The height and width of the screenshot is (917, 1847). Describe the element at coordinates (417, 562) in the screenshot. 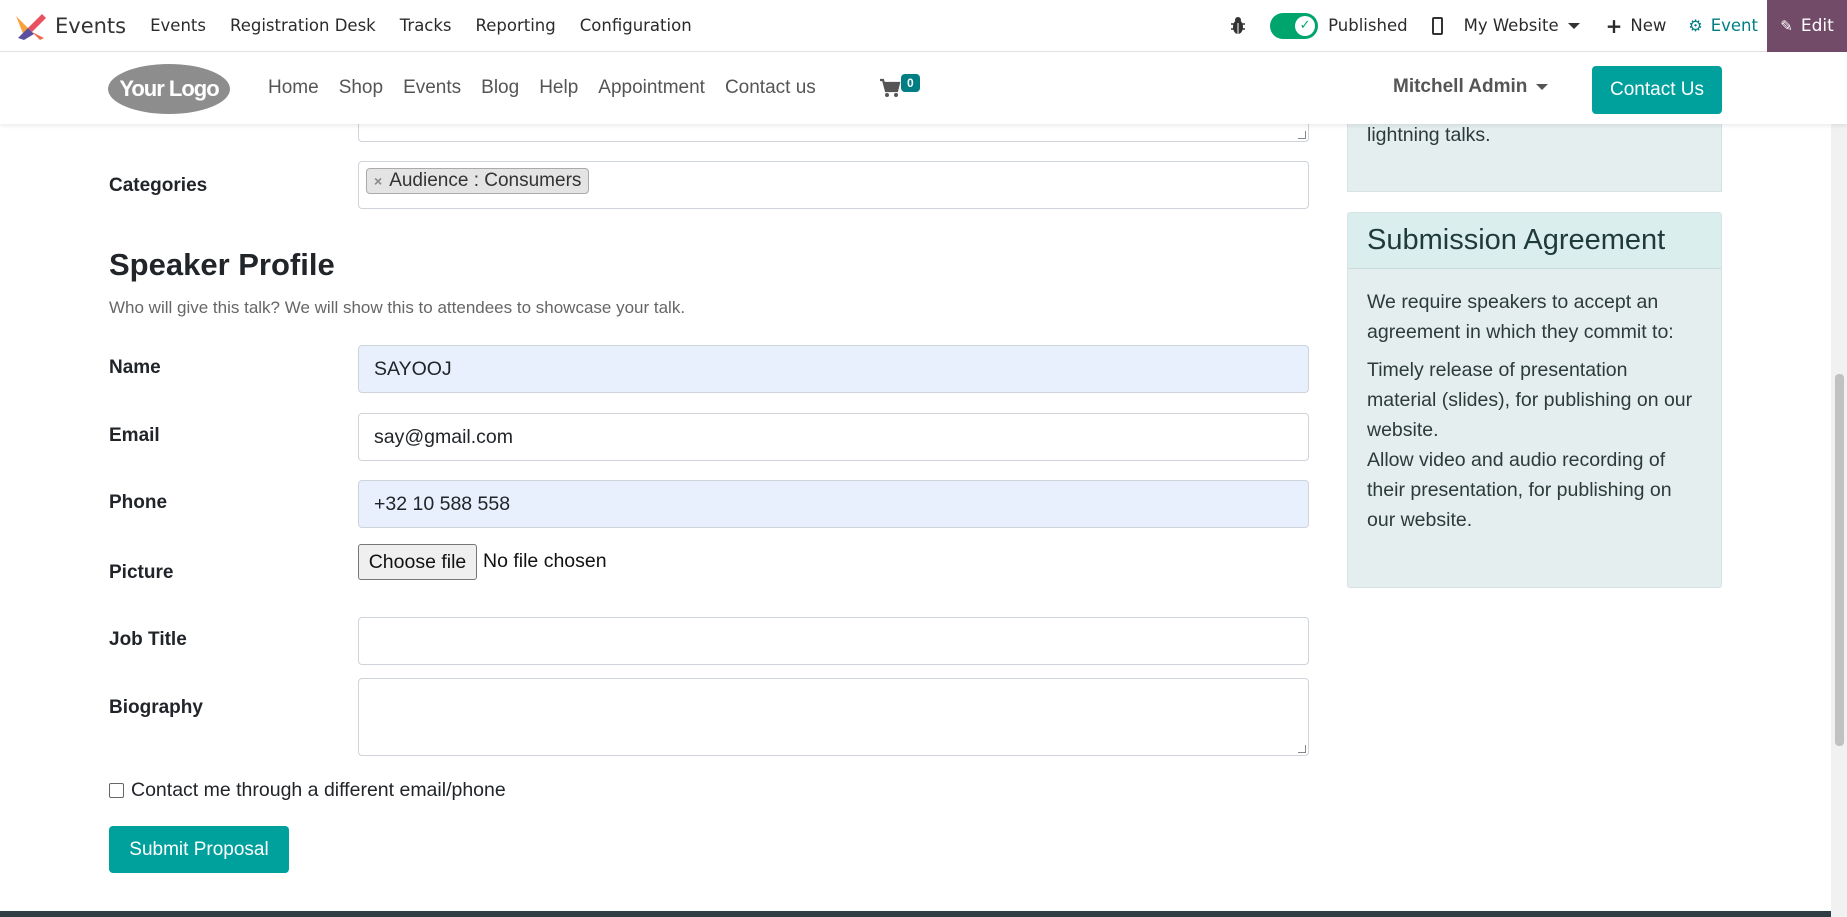

I see `choose-file-button: Choose file` at that location.